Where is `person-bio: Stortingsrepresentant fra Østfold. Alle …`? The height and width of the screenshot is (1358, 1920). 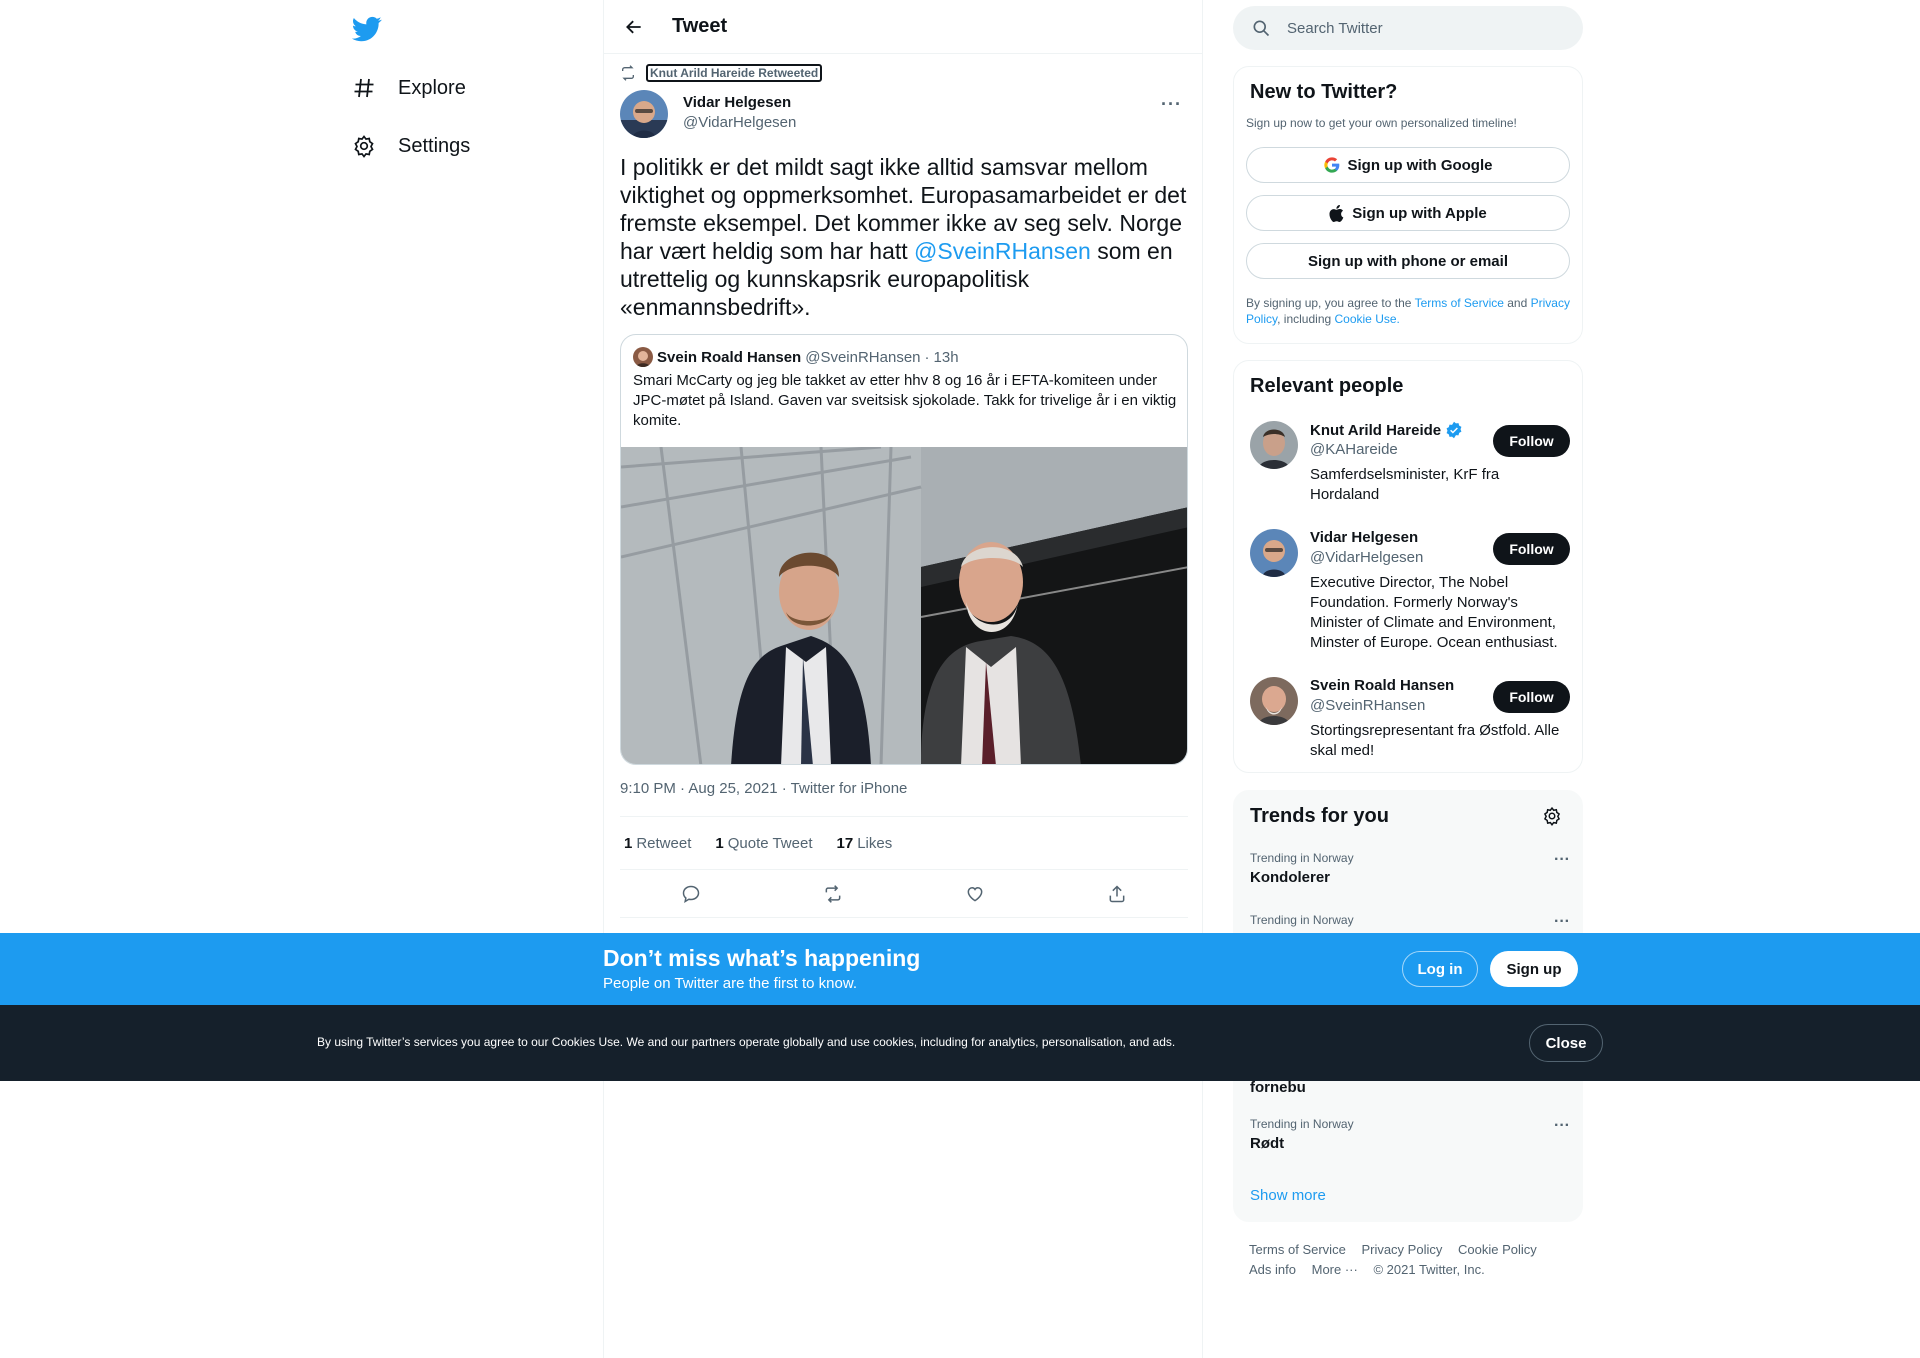
person-bio: Stortingsrepresentant fra Østfold. Alle … is located at coordinates (1435, 740).